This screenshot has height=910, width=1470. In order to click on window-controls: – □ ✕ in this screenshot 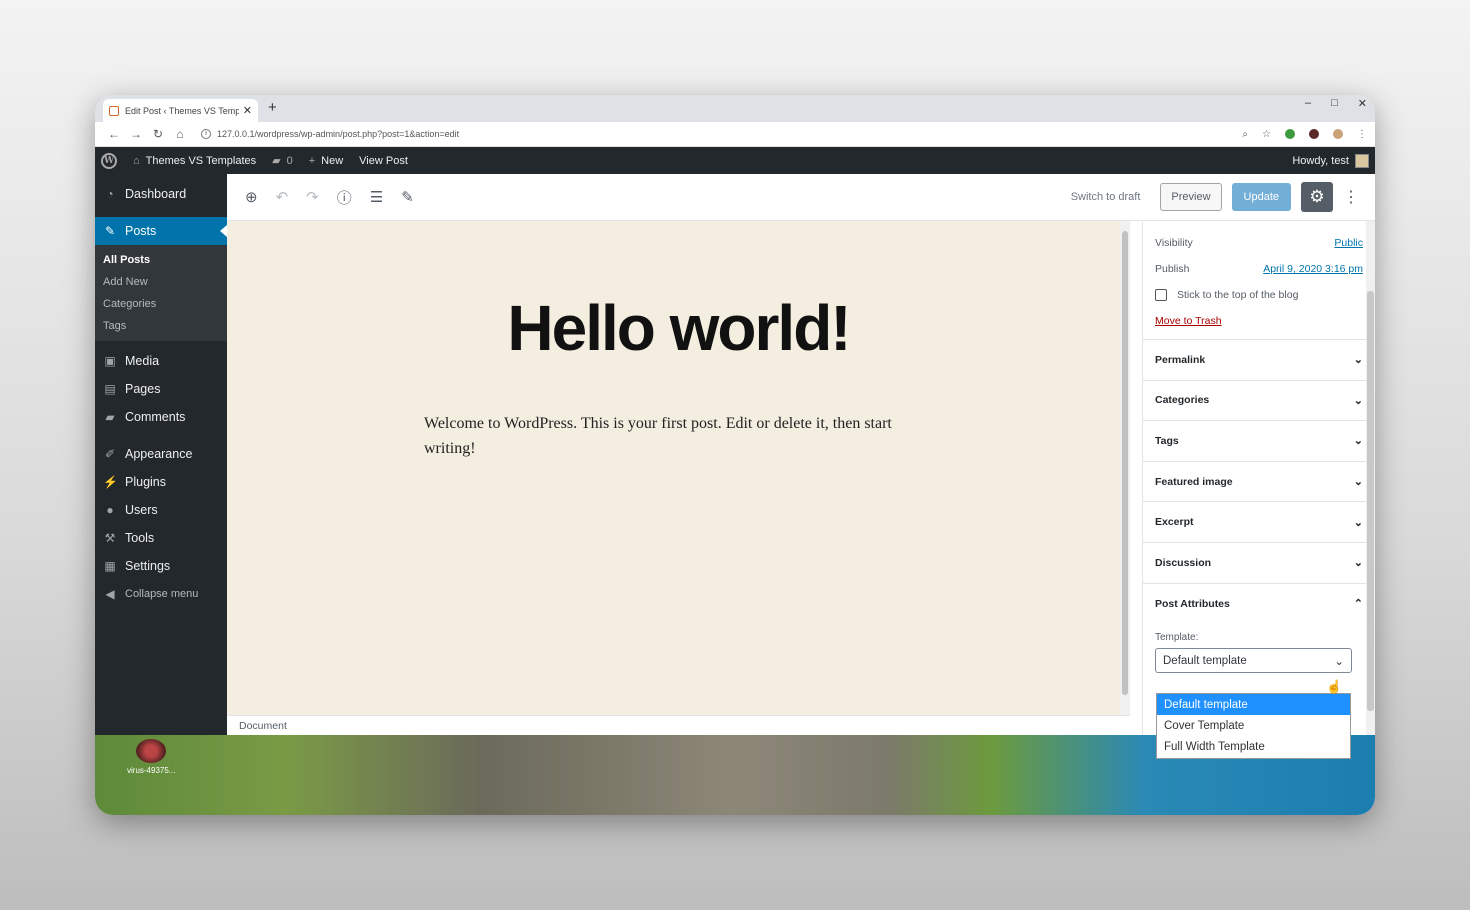, I will do `click(1336, 103)`.